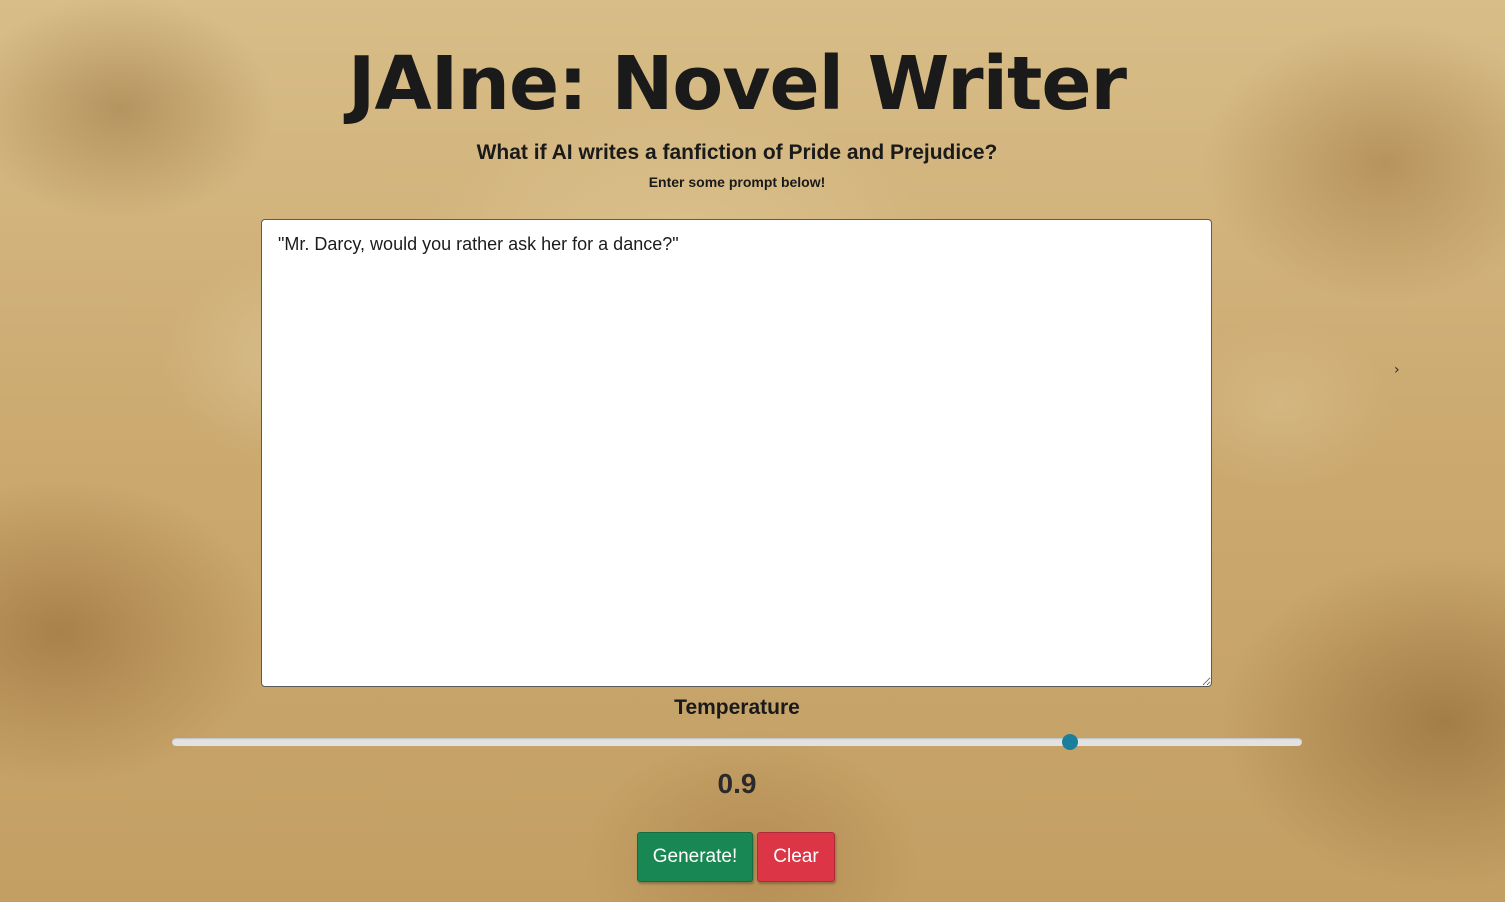 The width and height of the screenshot is (1505, 902). I want to click on temperature-slider, so click(737, 742).